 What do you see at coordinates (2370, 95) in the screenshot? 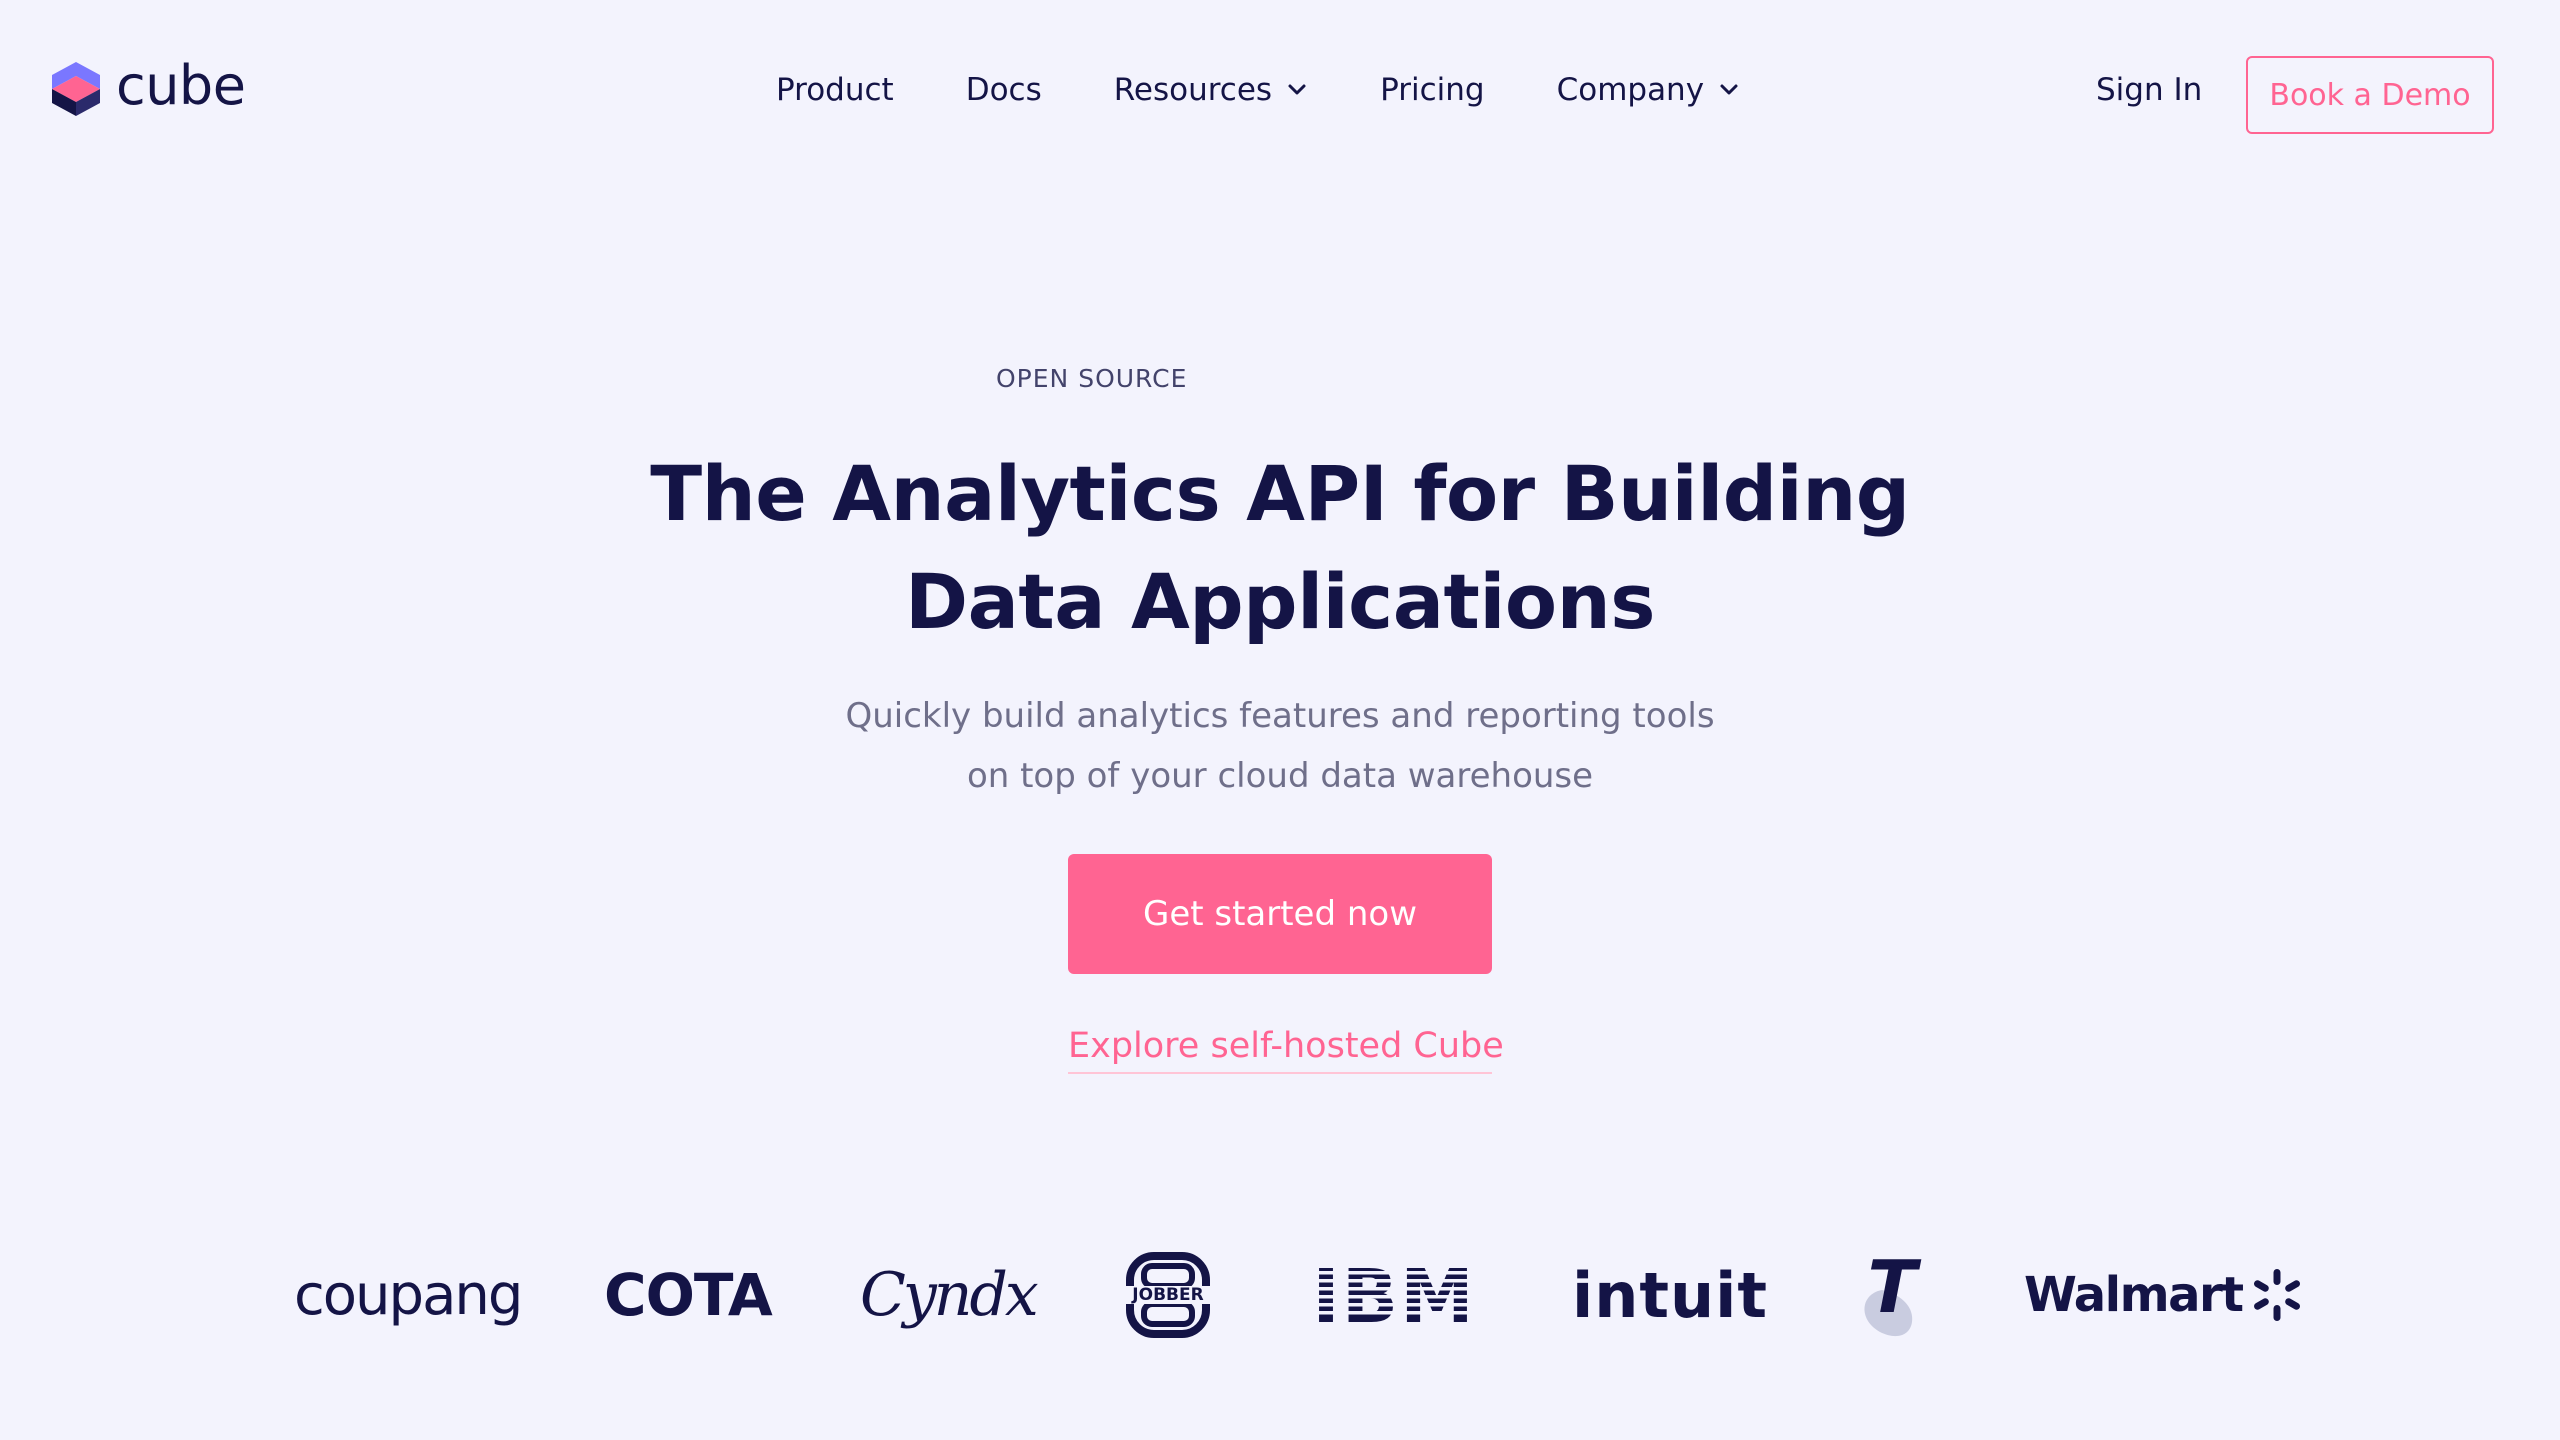
I see `book-demo-button: Book a Demo` at bounding box center [2370, 95].